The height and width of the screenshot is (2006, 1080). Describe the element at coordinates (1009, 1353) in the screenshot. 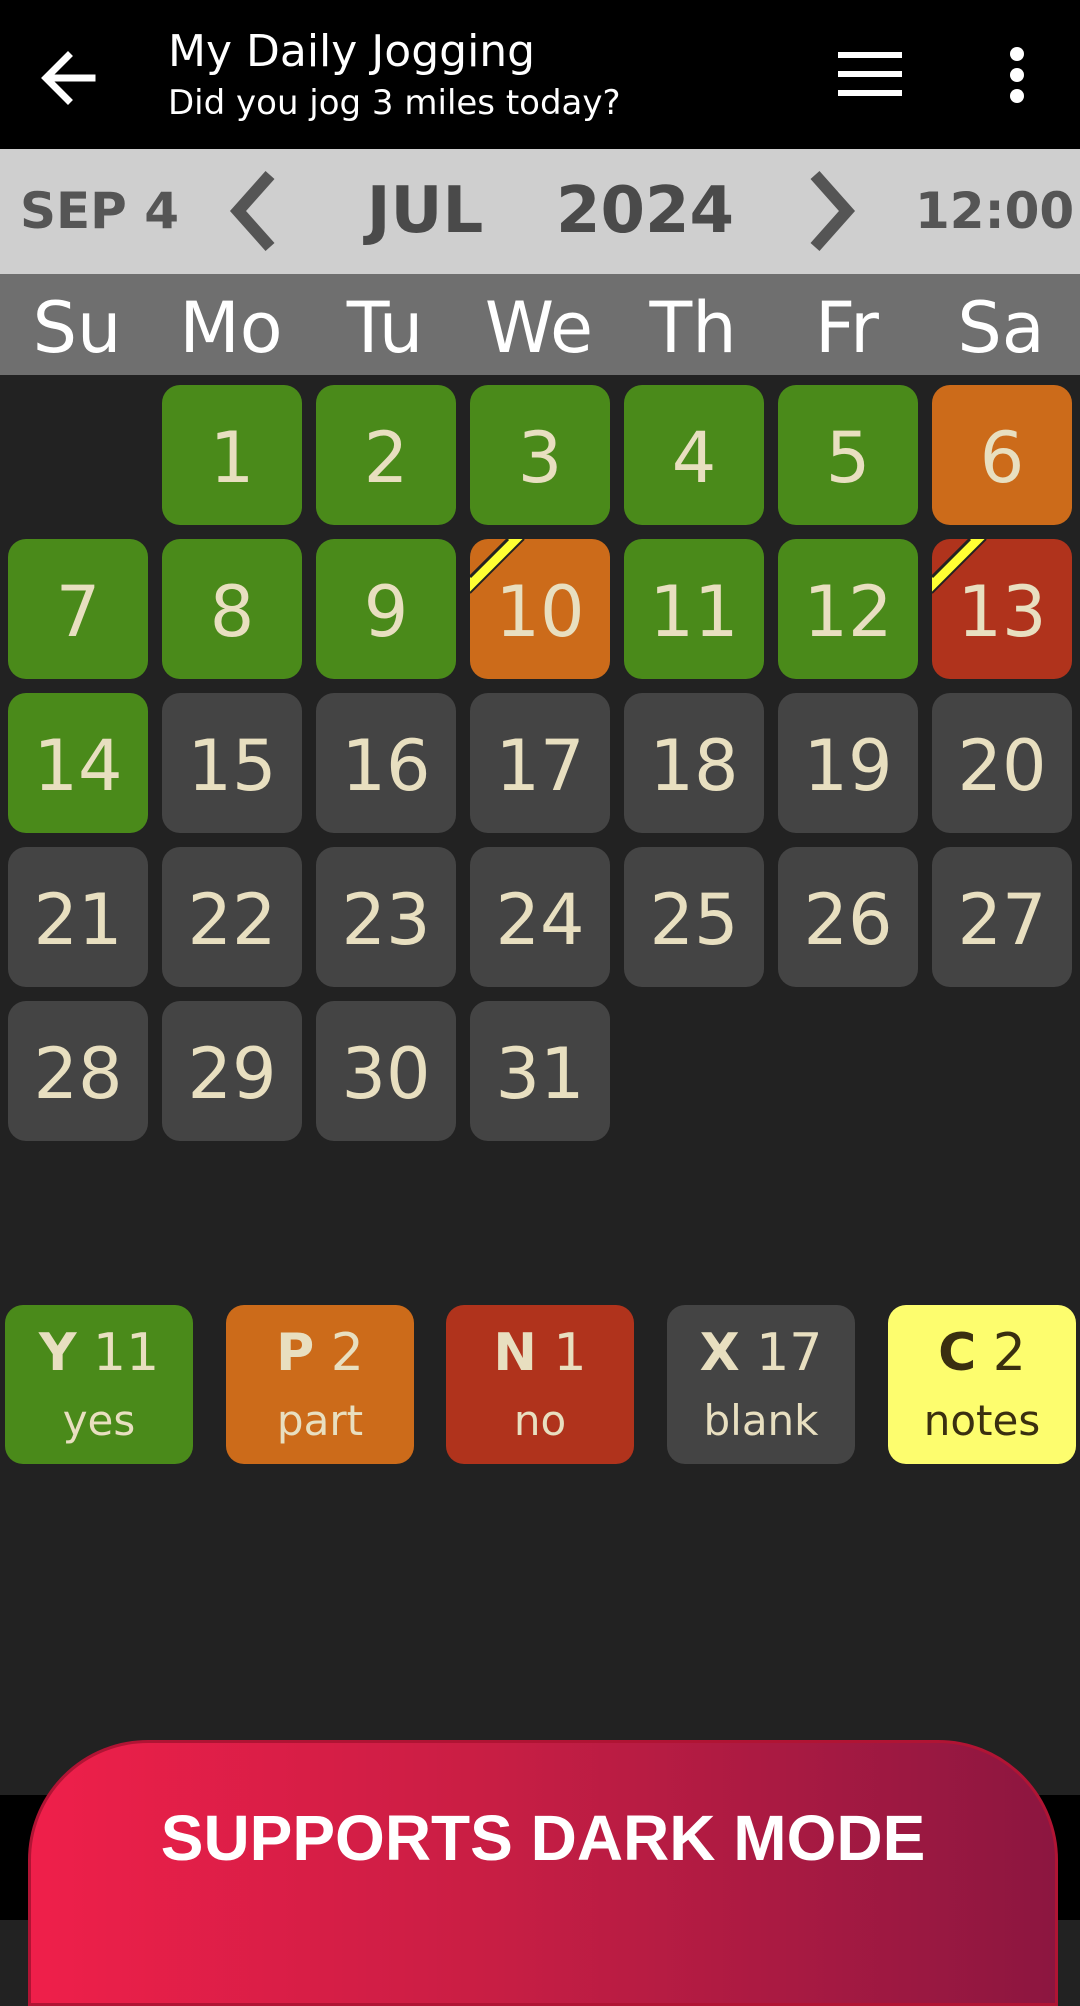

I see `summary-count: 2` at that location.